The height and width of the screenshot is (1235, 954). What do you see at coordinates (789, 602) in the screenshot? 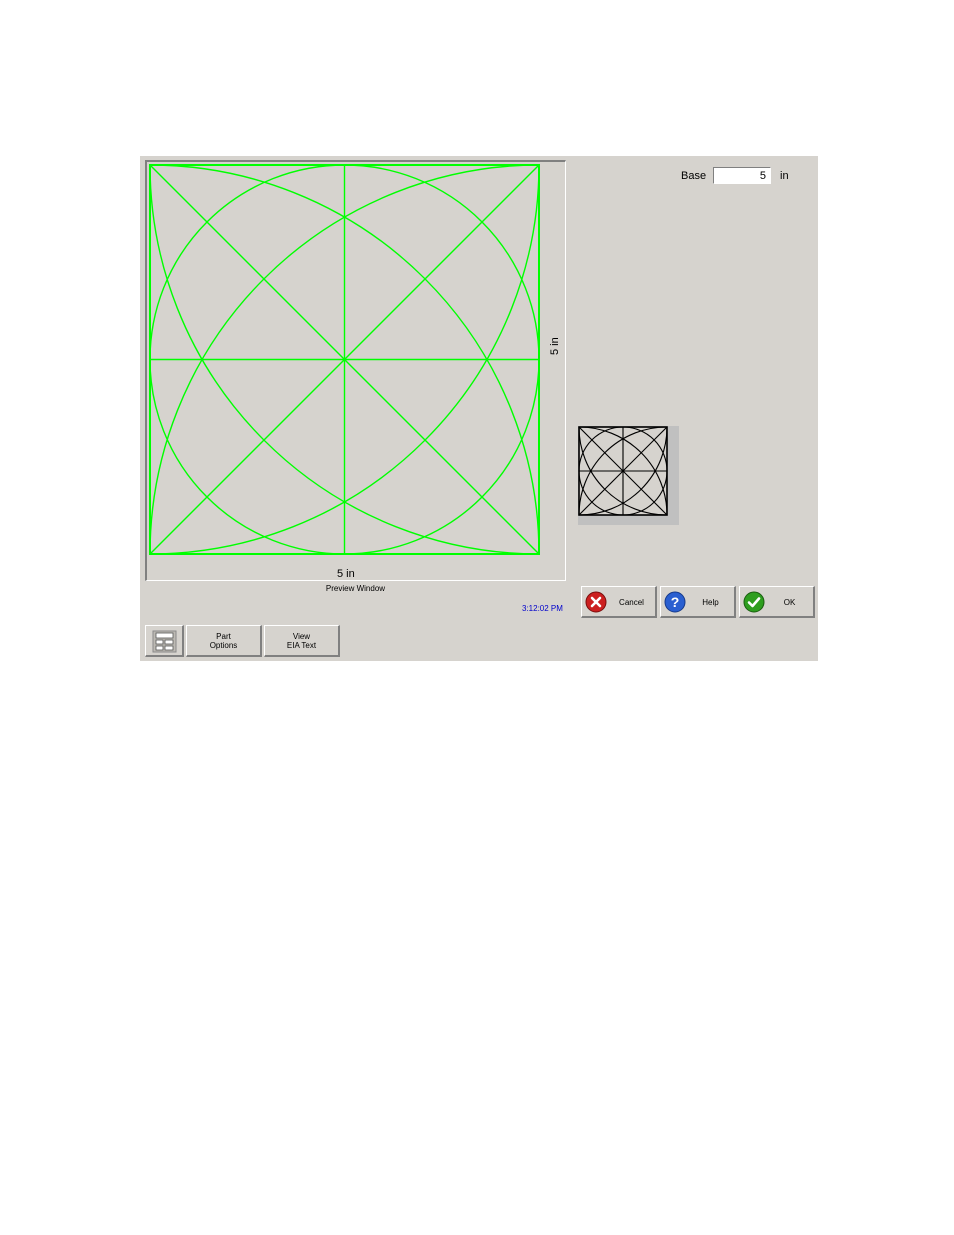
I see `ok-label: OK` at bounding box center [789, 602].